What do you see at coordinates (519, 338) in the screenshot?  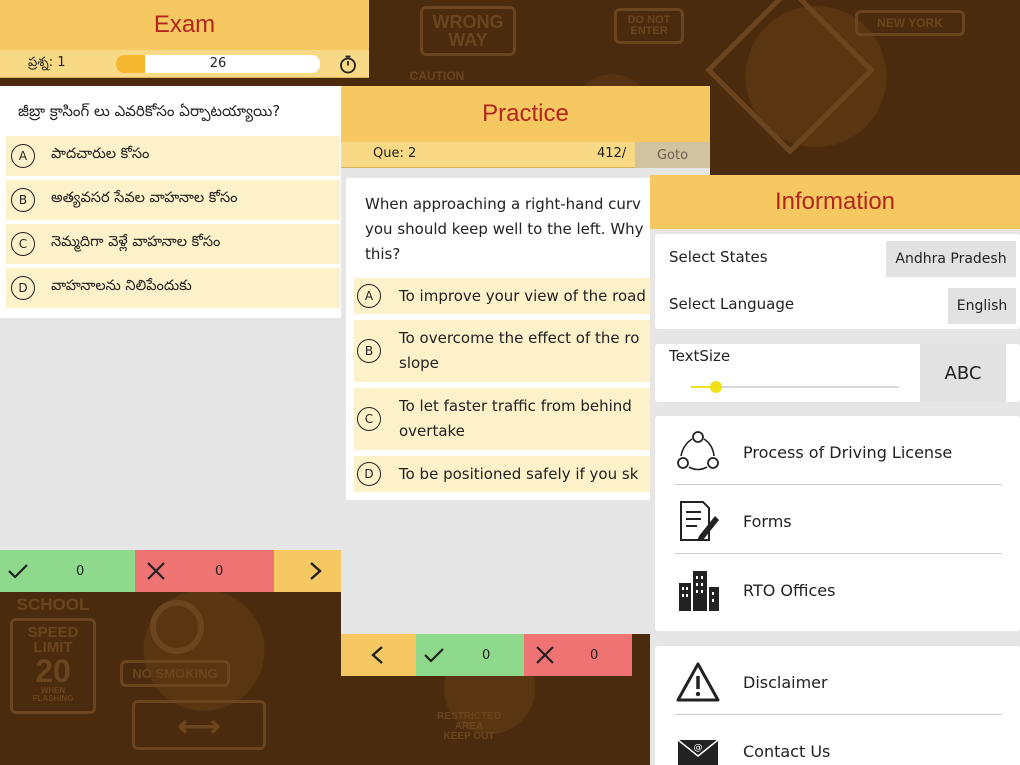 I see `practice-option-b-line: To overcome the effect of the ro` at bounding box center [519, 338].